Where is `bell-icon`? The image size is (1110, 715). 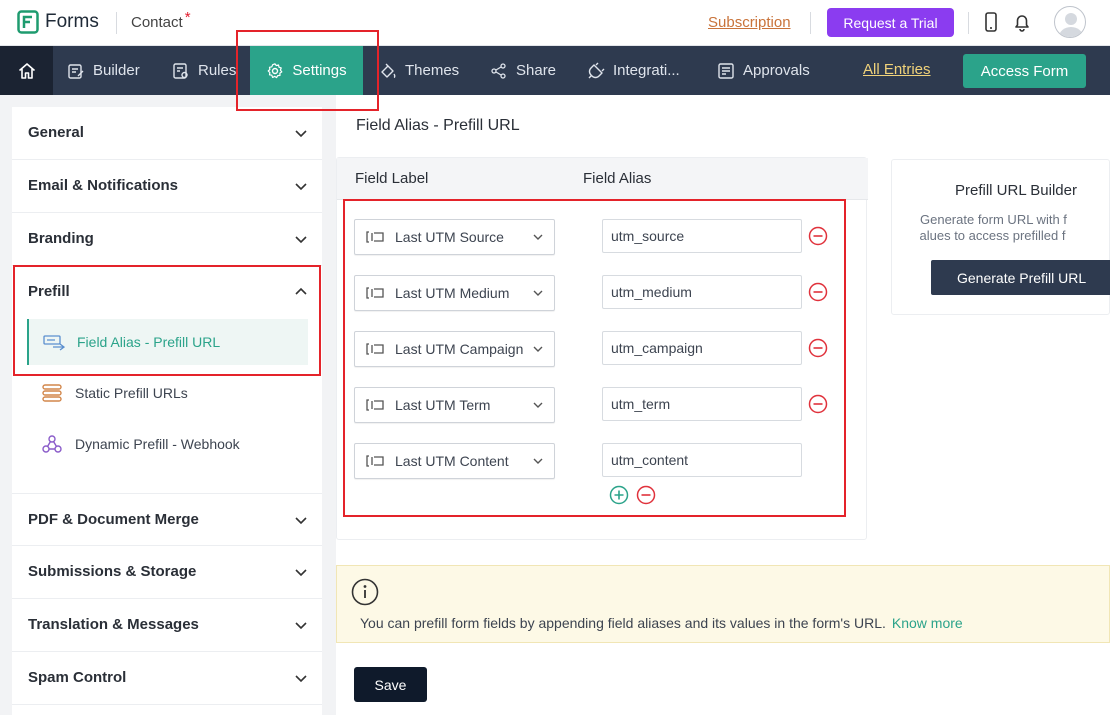 bell-icon is located at coordinates (1022, 22).